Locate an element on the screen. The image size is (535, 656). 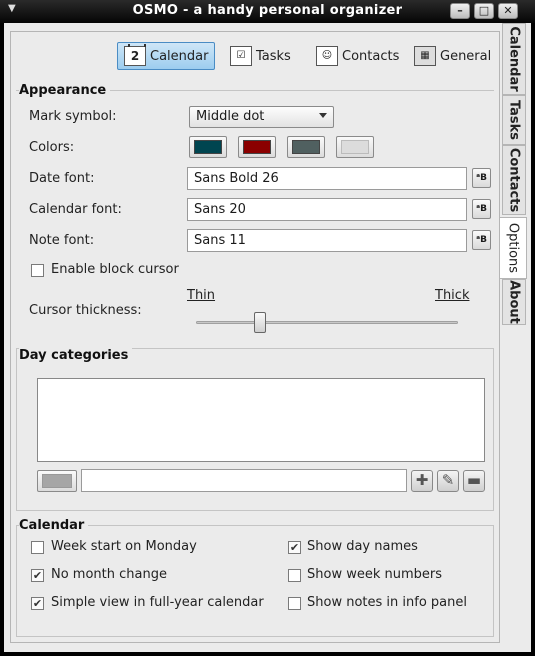
no-month-change-label: No month change is located at coordinates (109, 574).